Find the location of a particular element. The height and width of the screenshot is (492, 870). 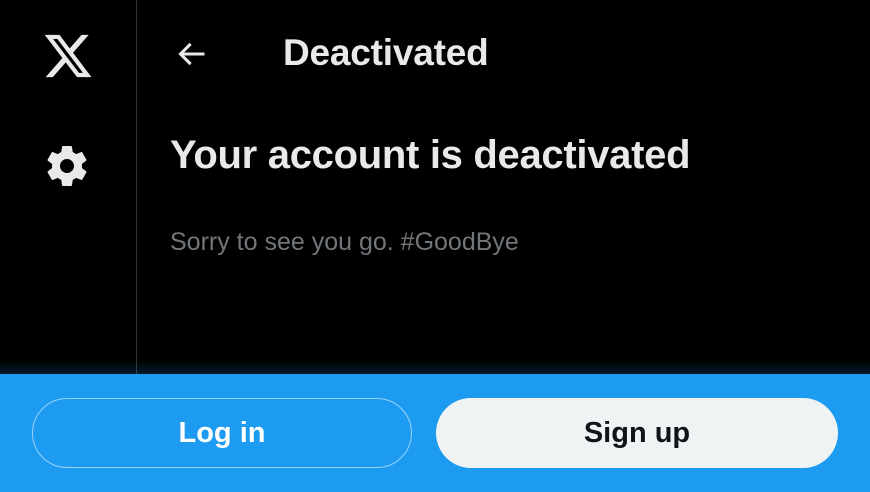

arrow-left-icon is located at coordinates (191, 54).